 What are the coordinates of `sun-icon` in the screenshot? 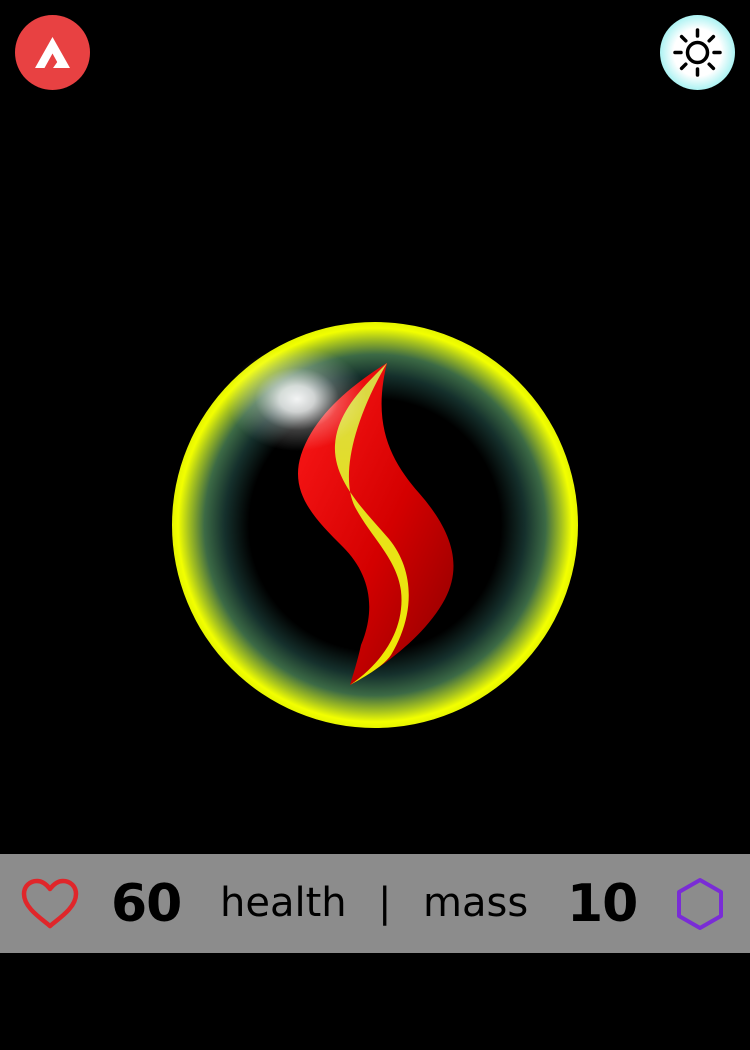 It's located at (697, 52).